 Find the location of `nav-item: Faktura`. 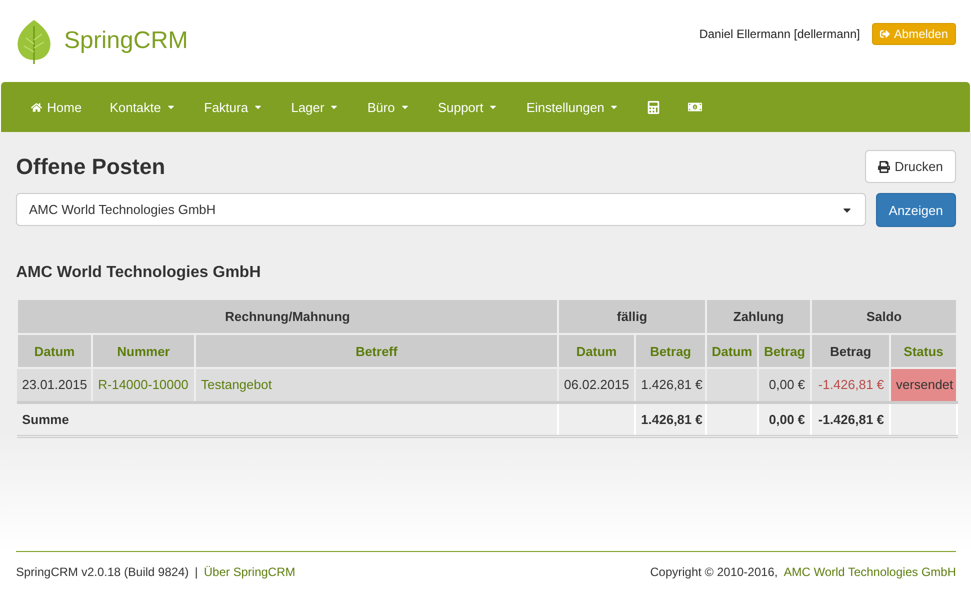

nav-item: Faktura is located at coordinates (234, 107).